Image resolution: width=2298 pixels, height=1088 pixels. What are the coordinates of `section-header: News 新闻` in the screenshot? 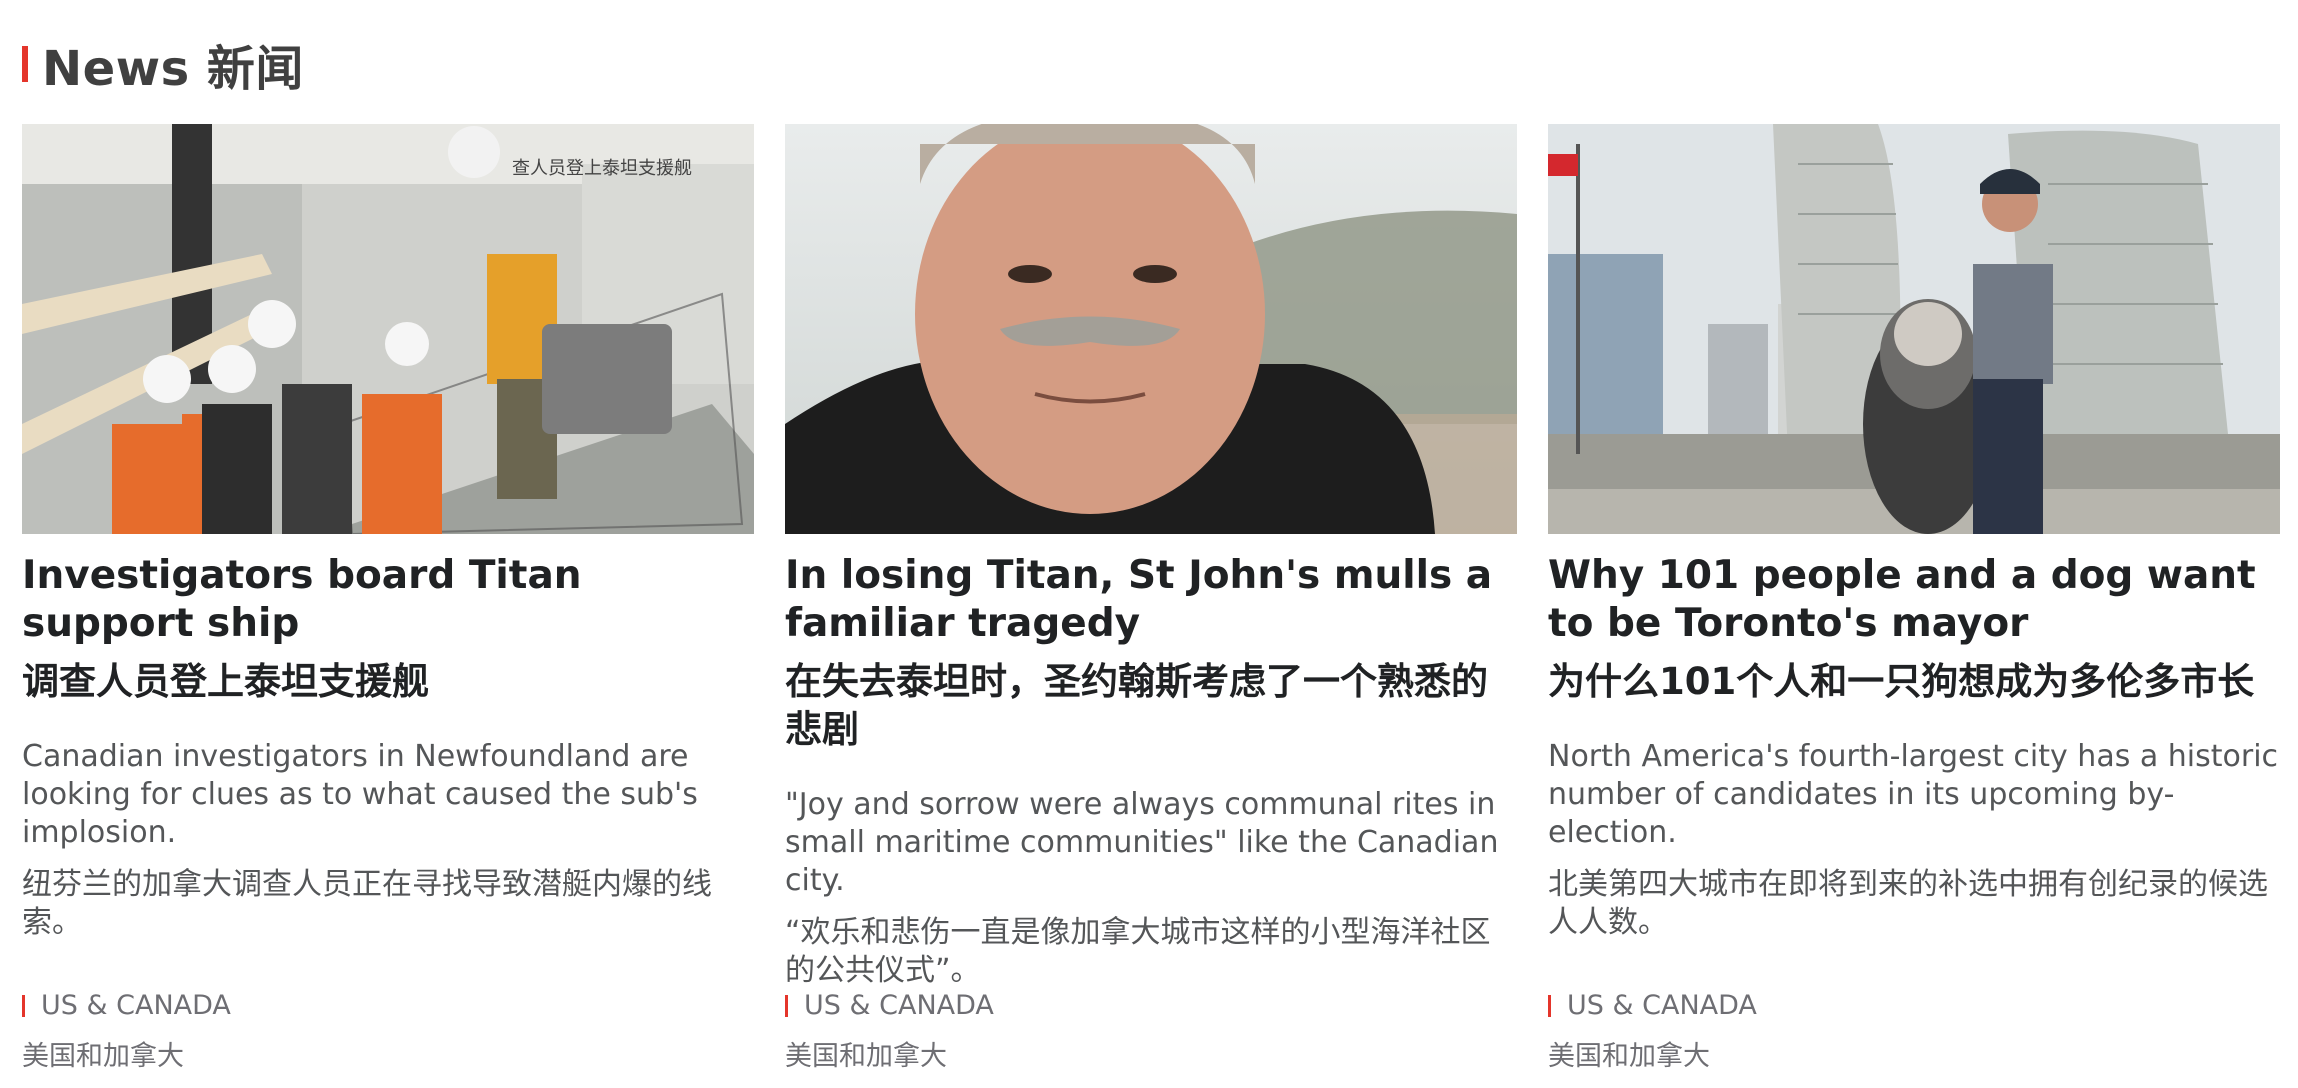 It's located at (163, 65).